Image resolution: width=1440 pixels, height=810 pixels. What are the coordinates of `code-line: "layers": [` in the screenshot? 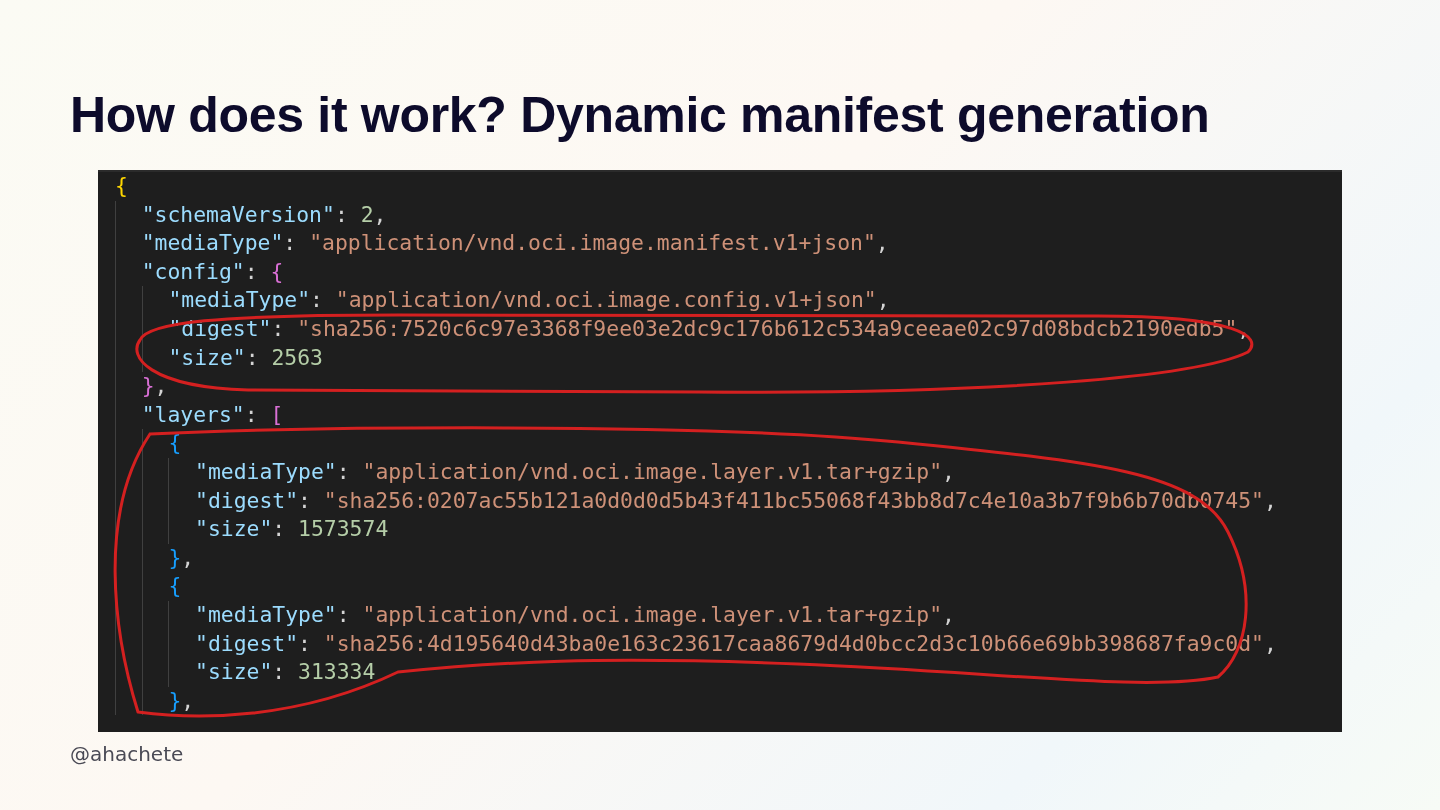 It's located at (212, 414).